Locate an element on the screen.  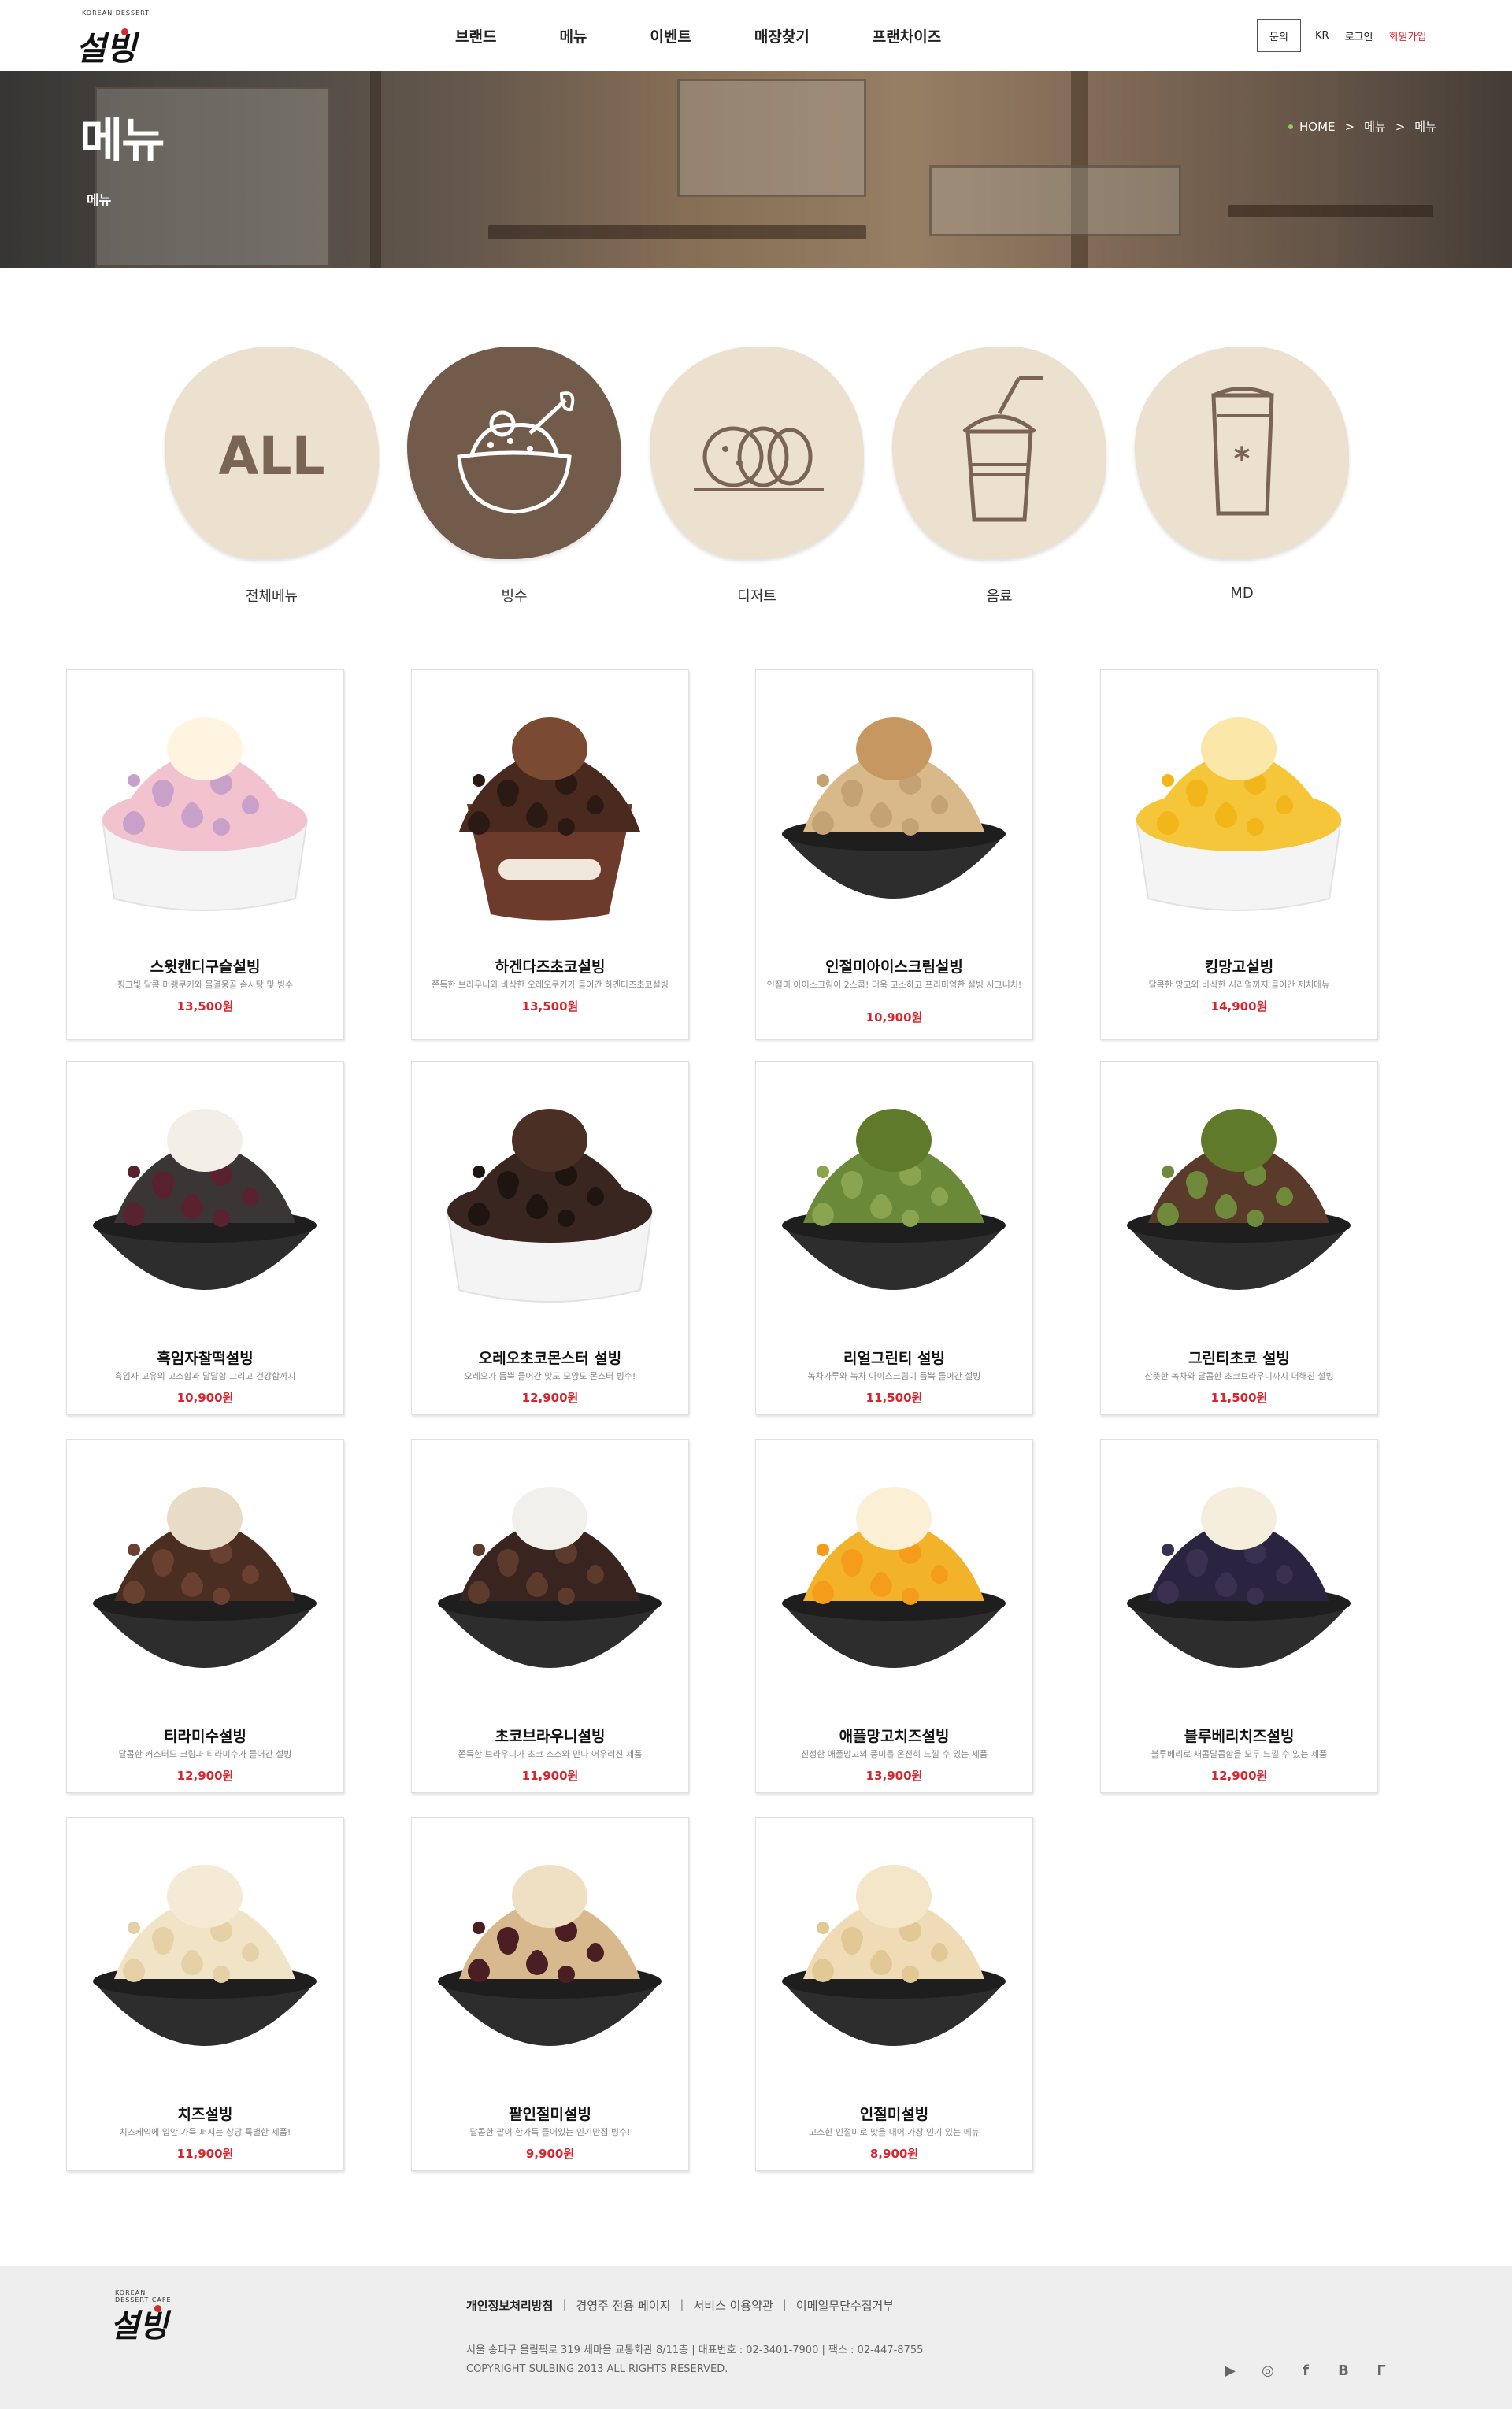
language-link: KR is located at coordinates (1322, 36).